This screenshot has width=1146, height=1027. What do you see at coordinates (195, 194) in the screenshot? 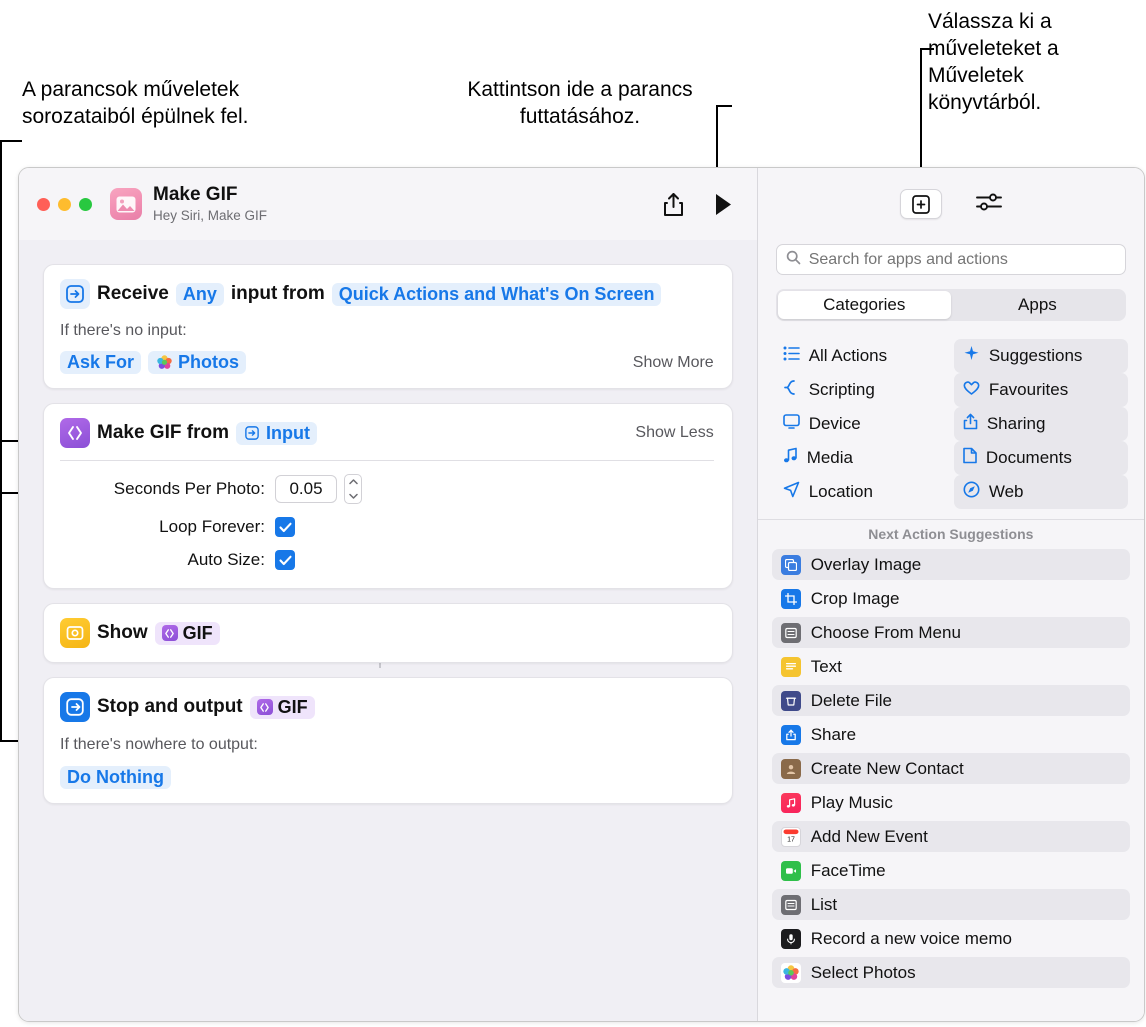
I see `page-title: Make GIF` at bounding box center [195, 194].